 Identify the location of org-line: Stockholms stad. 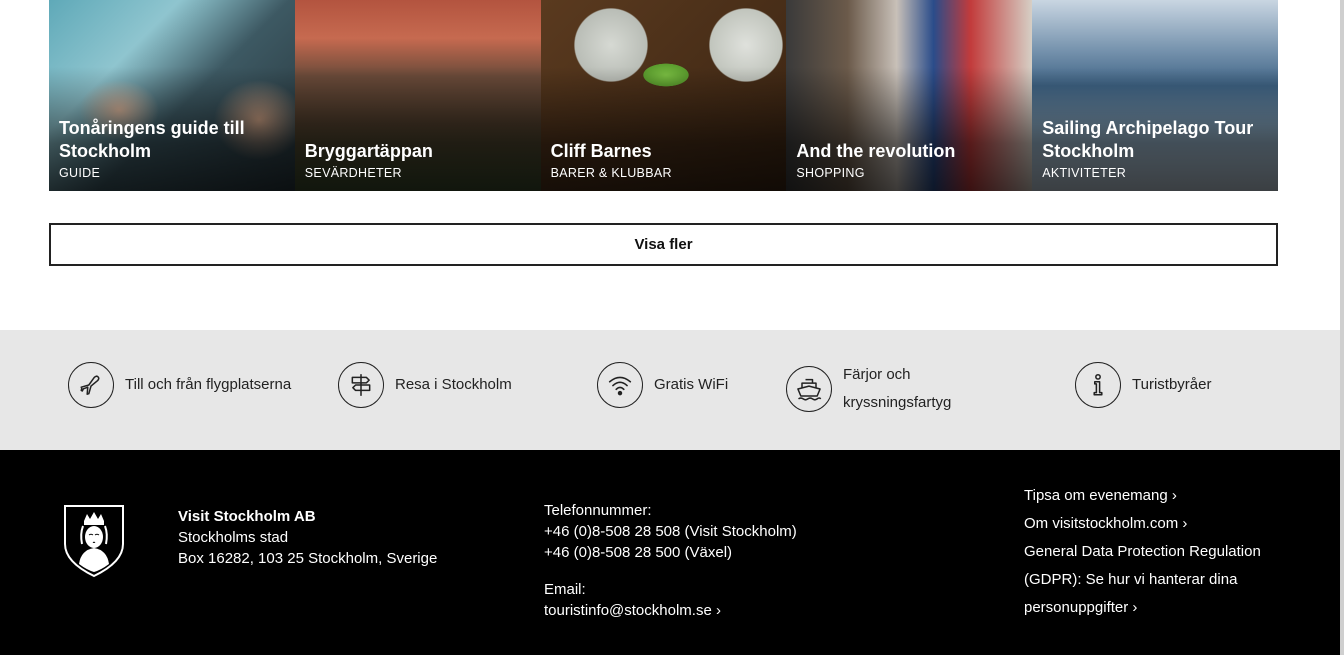
(233, 537).